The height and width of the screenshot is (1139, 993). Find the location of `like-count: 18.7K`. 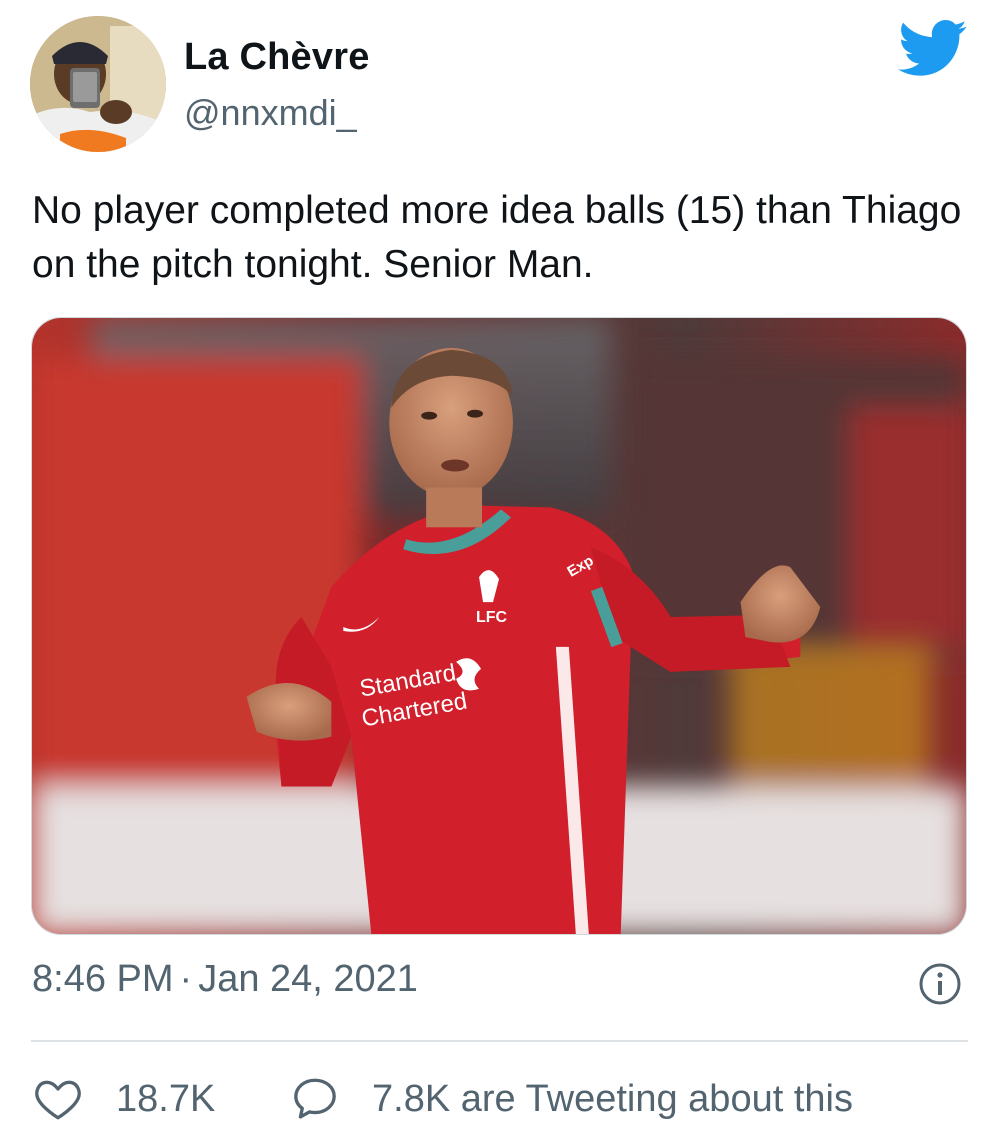

like-count: 18.7K is located at coordinates (165, 1099).